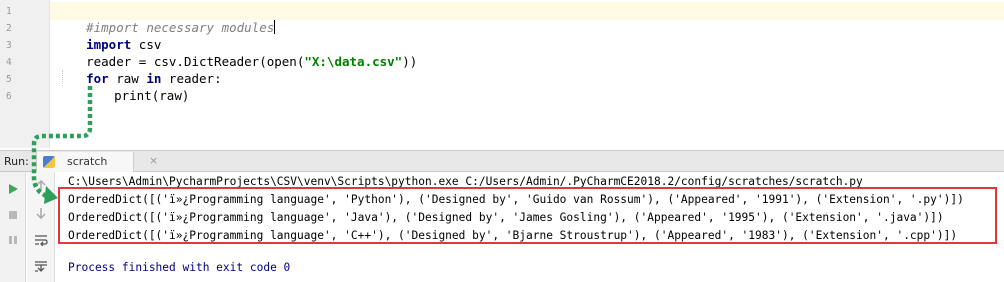 The width and height of the screenshot is (1004, 282). What do you see at coordinates (133, 95) in the screenshot?
I see `code-builtin-call: print` at bounding box center [133, 95].